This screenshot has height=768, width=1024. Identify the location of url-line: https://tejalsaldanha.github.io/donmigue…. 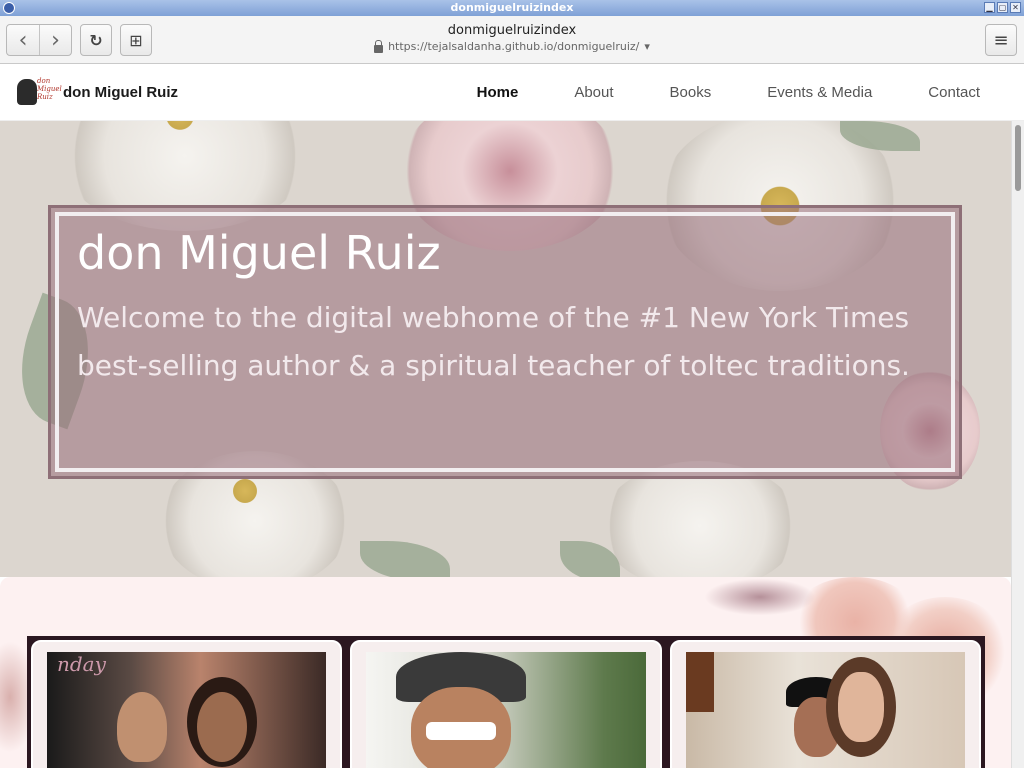
(512, 46).